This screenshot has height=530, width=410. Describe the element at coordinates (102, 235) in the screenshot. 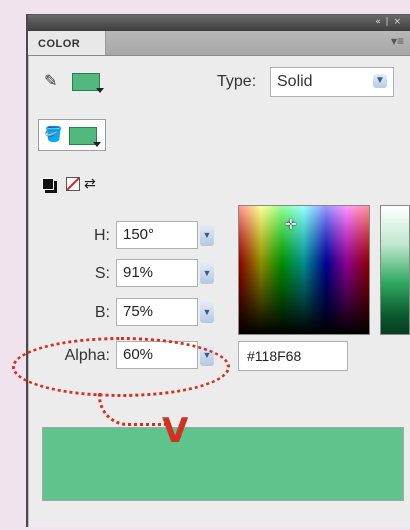

I see `hue-label: H:` at that location.